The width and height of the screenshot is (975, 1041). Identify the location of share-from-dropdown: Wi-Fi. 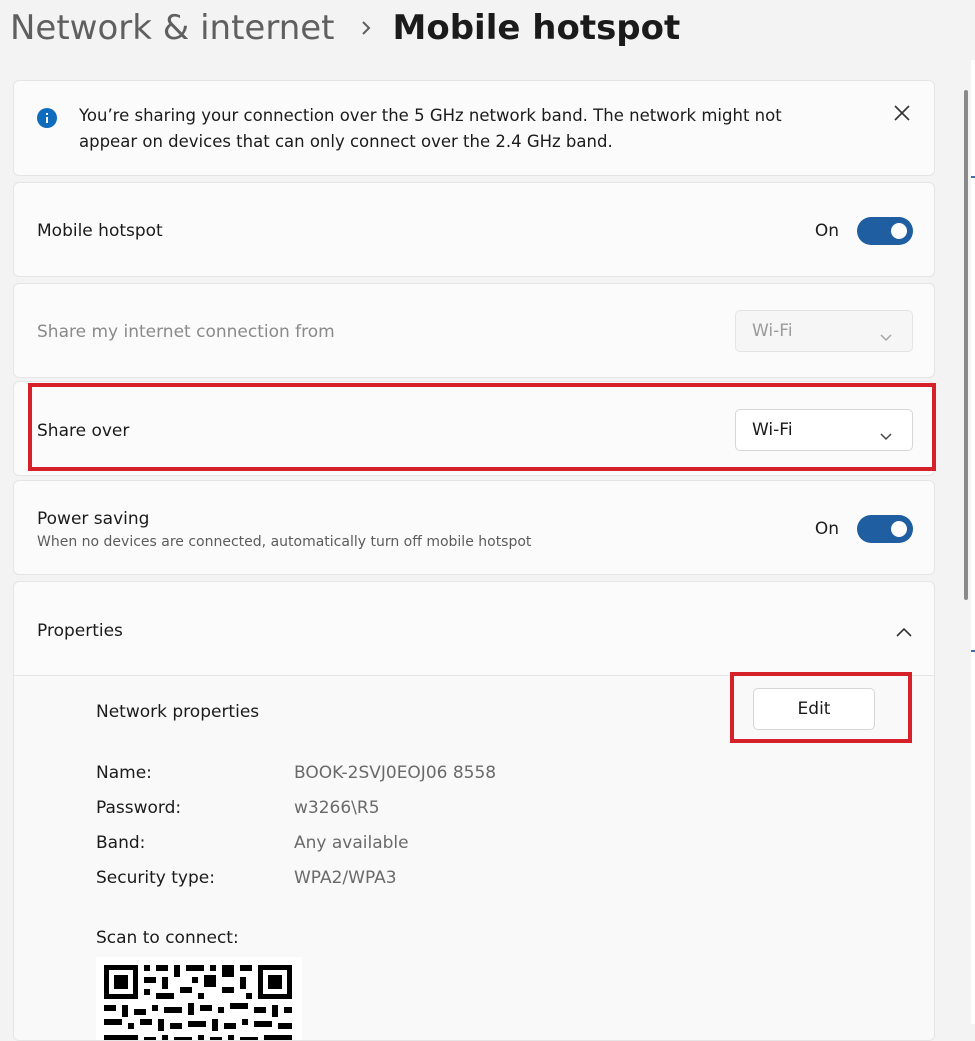
(824, 331).